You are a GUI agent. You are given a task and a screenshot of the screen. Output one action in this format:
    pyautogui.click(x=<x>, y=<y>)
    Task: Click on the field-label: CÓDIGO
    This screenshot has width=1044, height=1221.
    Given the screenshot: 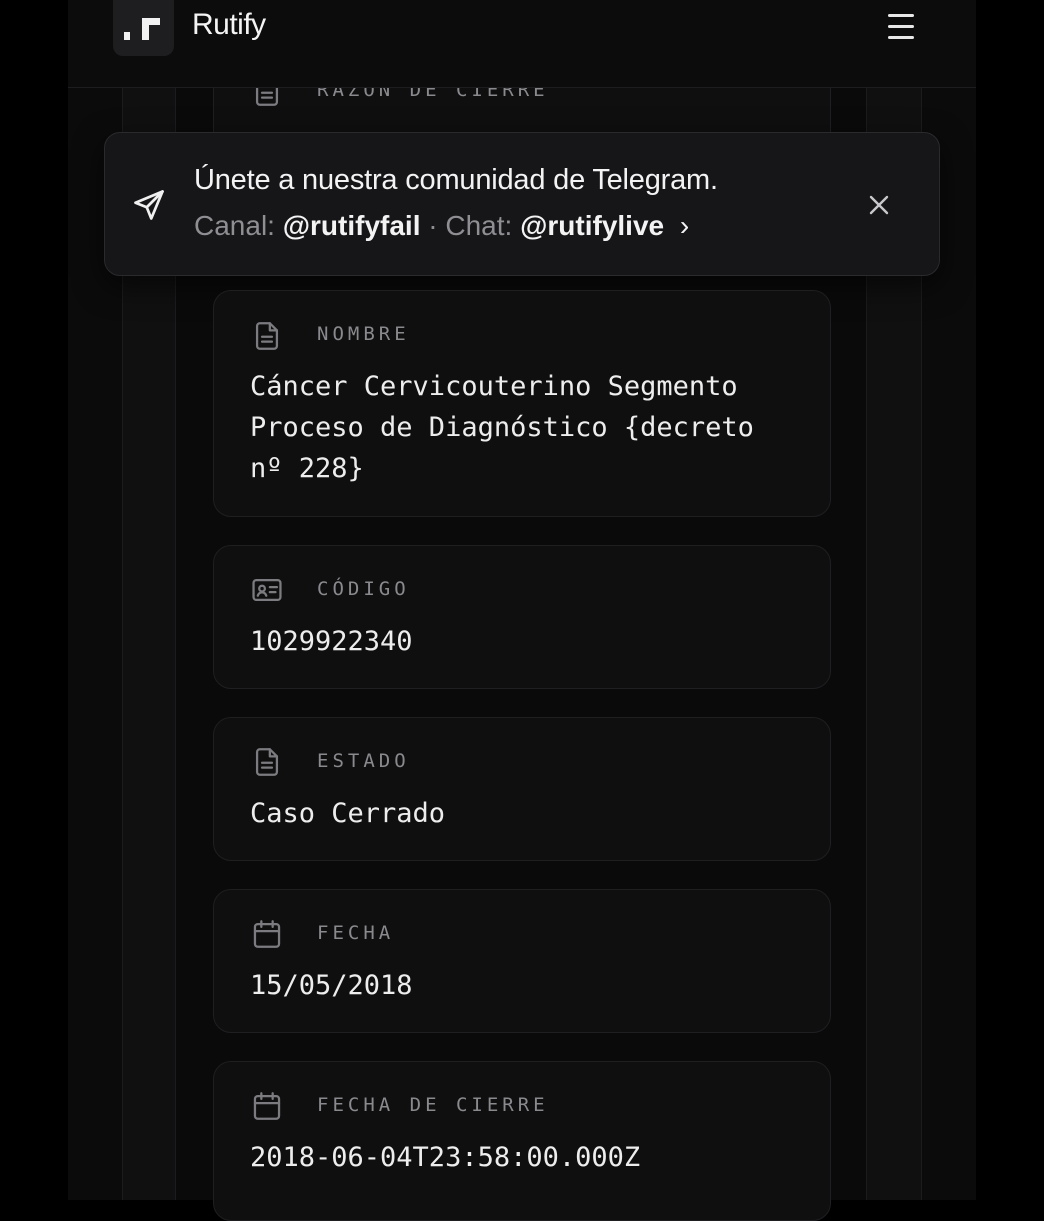 What is the action you would take?
    pyautogui.click(x=363, y=589)
    